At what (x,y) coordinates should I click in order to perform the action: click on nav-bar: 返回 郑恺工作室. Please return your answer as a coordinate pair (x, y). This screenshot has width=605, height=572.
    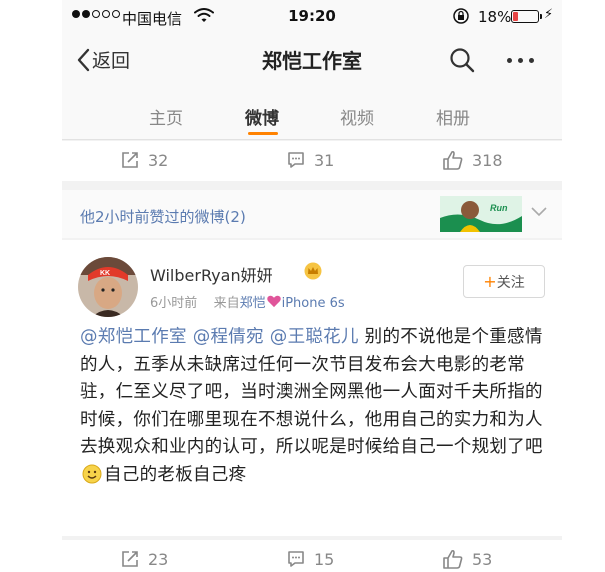
    Looking at the image, I should click on (312, 60).